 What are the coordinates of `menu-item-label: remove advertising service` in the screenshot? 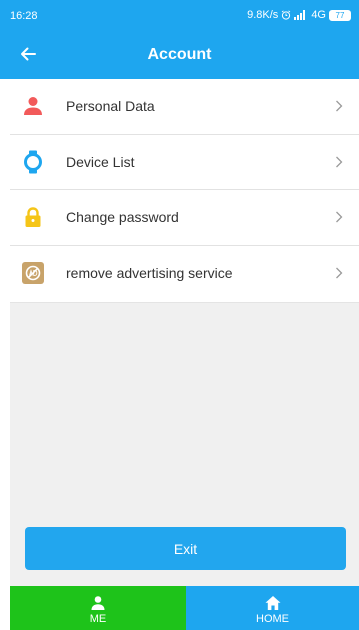 It's located at (149, 273).